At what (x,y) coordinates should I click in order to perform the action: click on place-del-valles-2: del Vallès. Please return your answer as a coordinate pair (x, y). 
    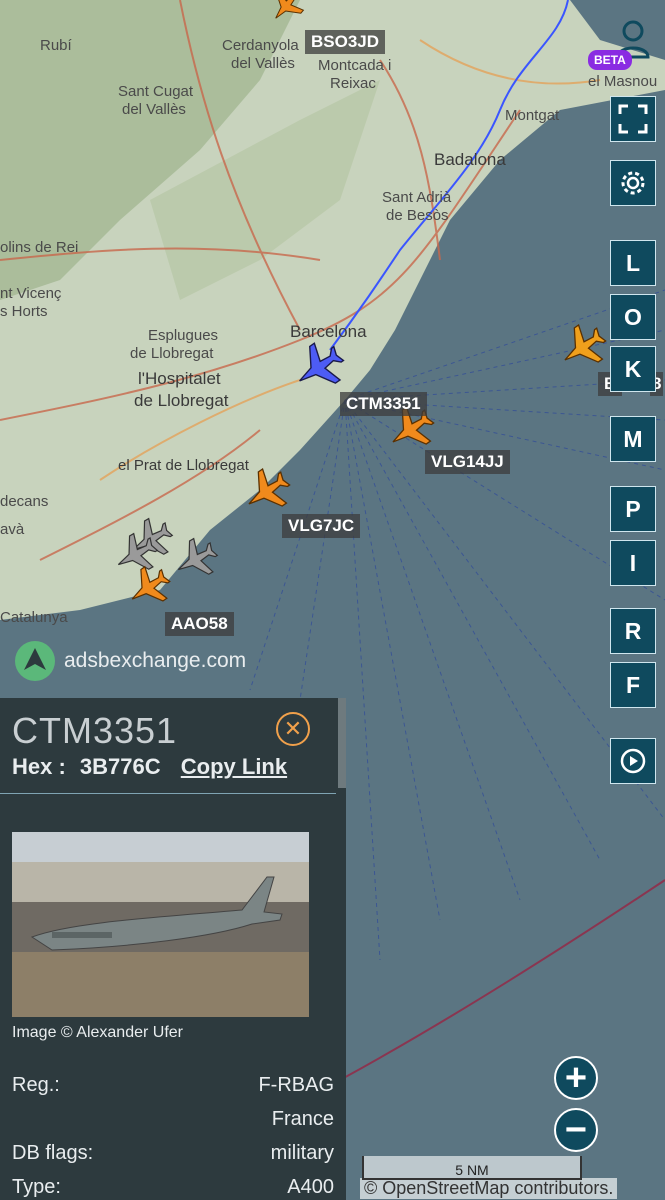
    Looking at the image, I should click on (154, 109).